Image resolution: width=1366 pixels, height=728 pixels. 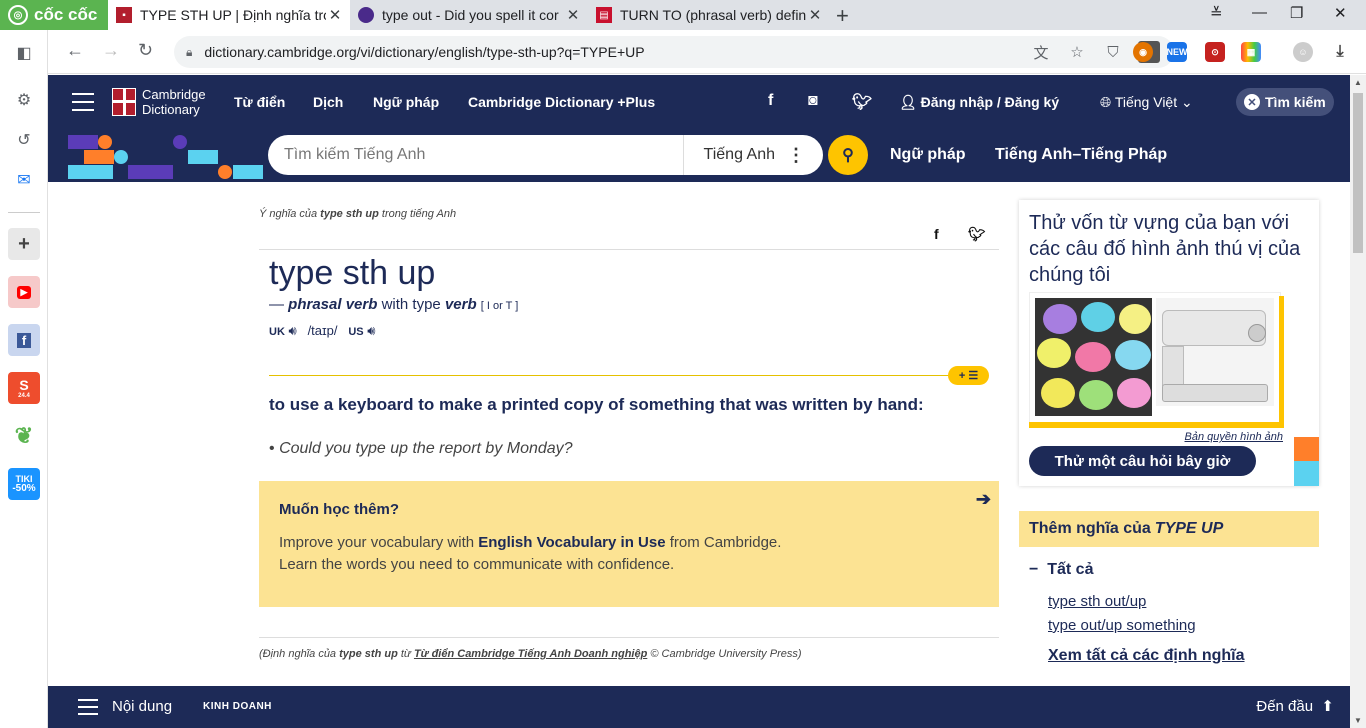 I want to click on chevron-down-icon: ⌄, so click(x=1187, y=102).